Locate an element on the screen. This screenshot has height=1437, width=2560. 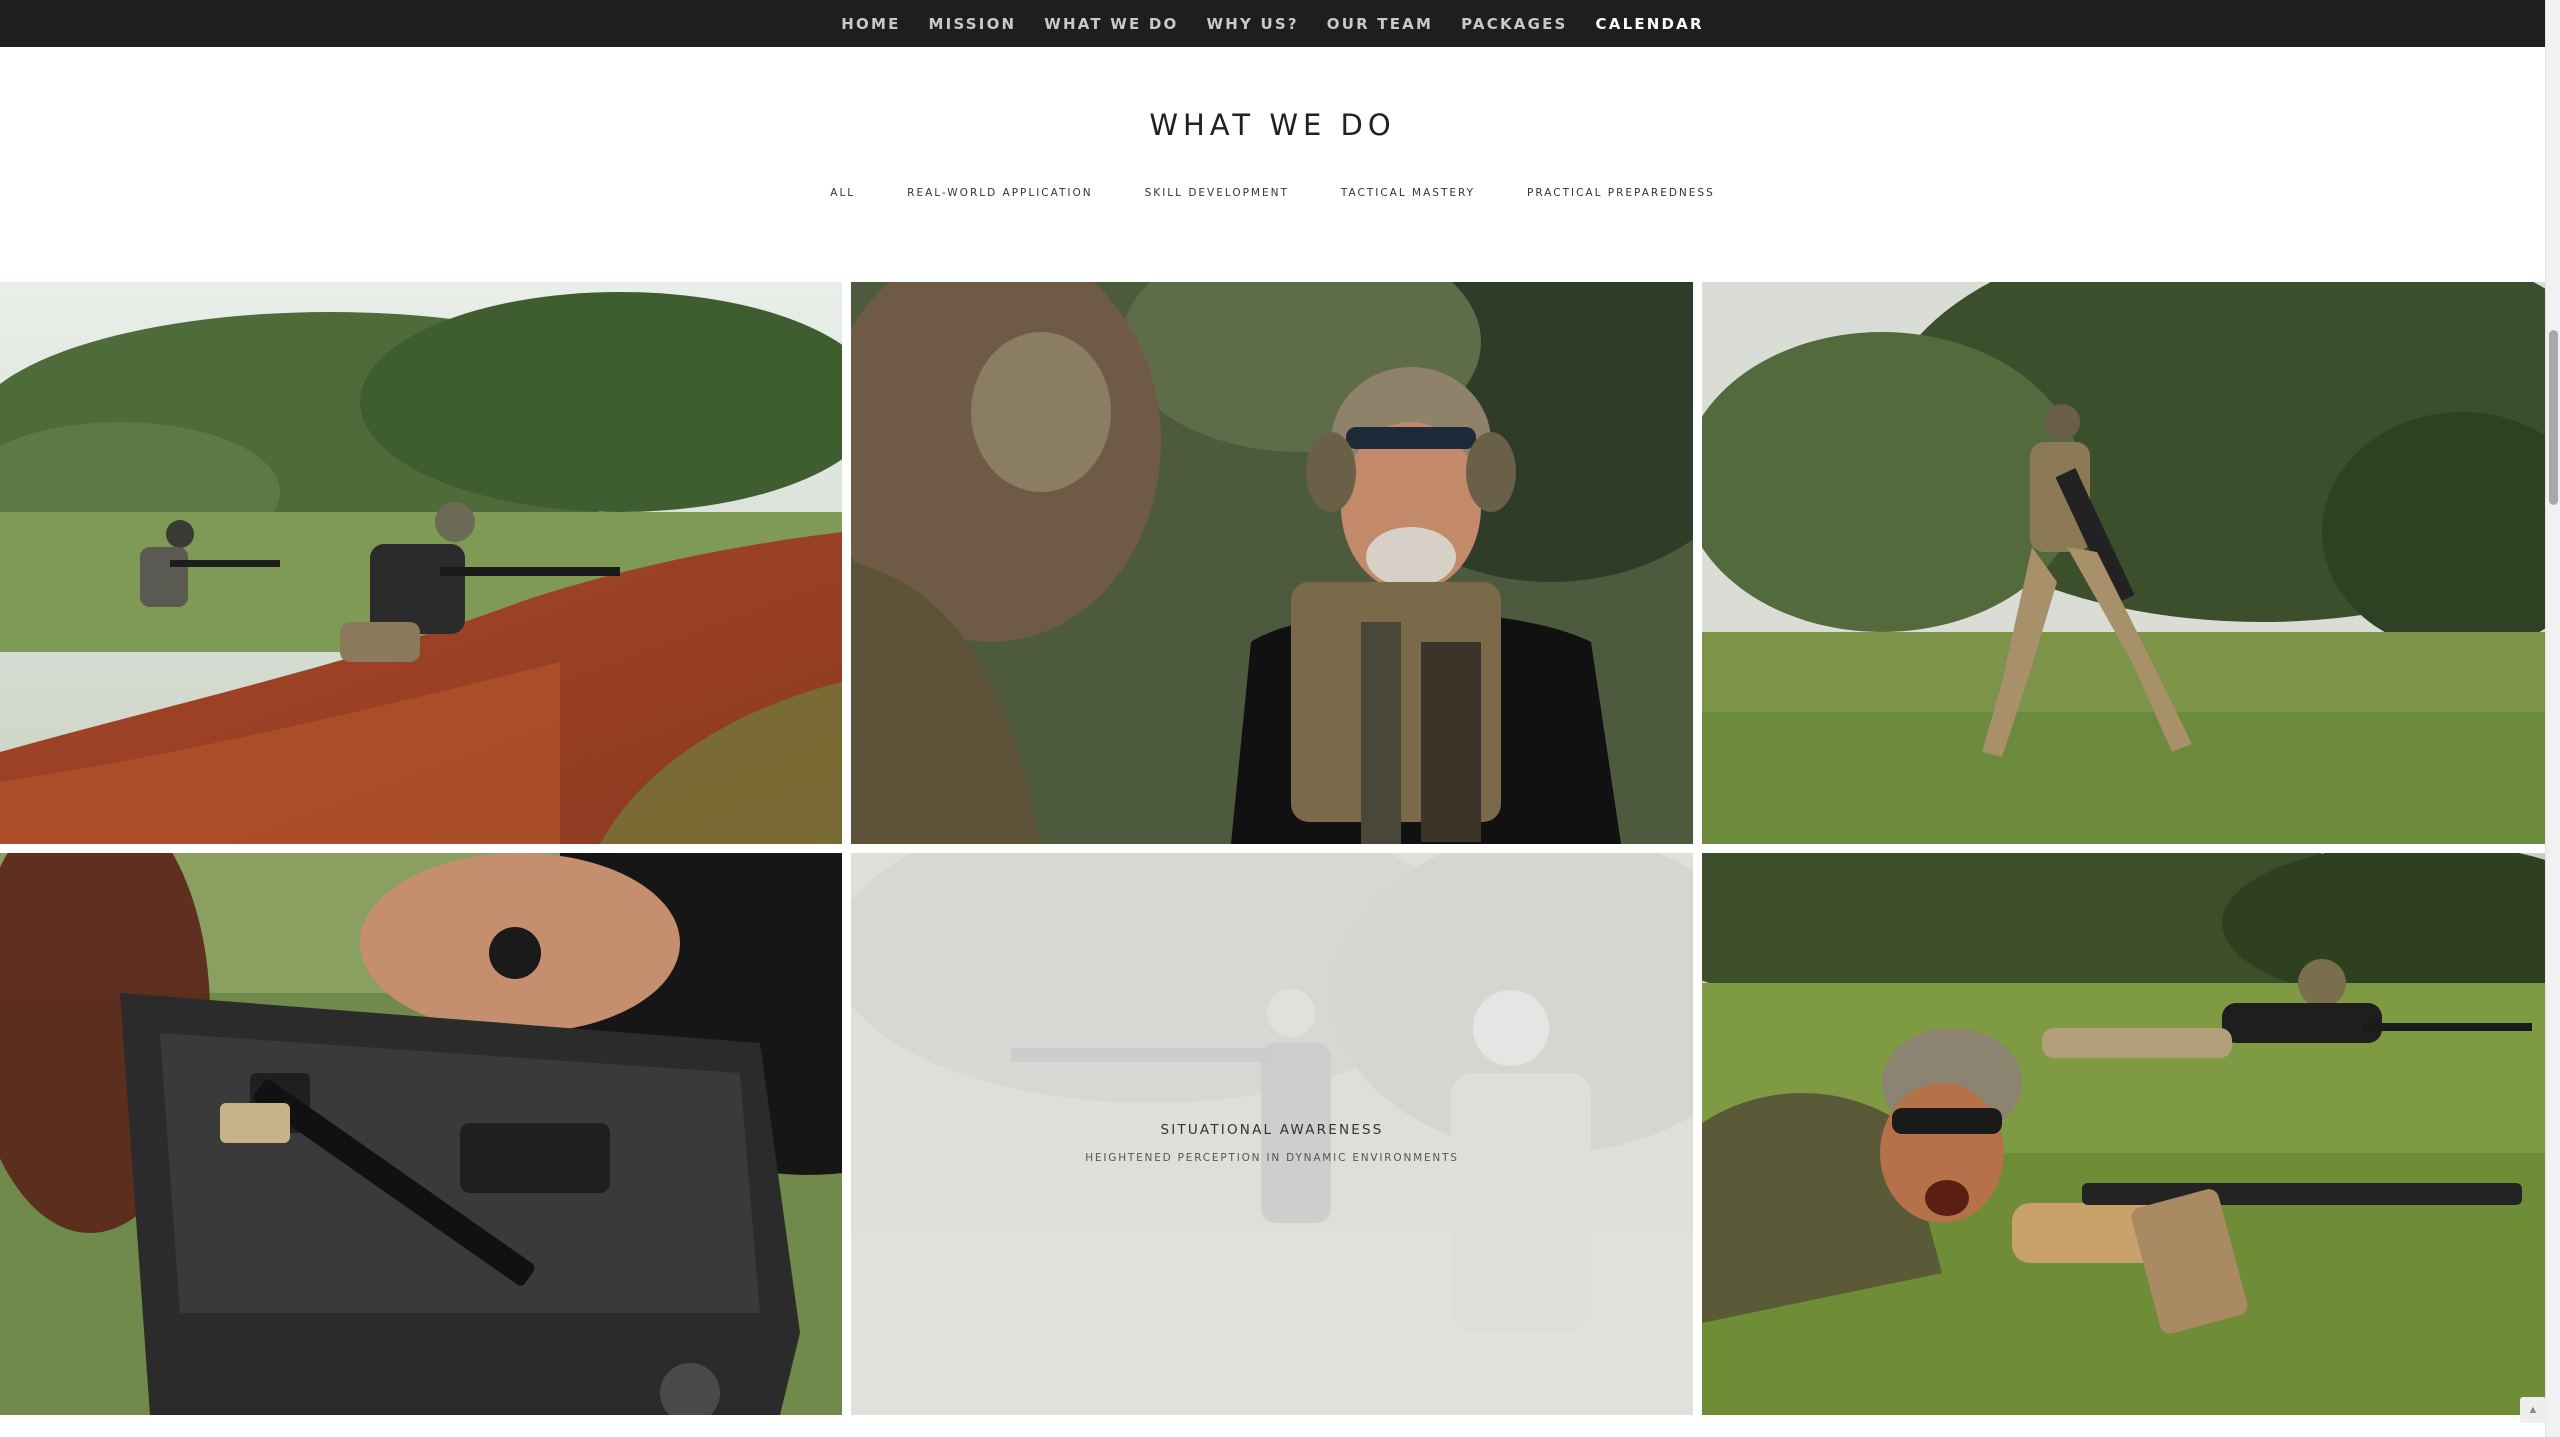
rifle-case-image is located at coordinates (421, 1134).